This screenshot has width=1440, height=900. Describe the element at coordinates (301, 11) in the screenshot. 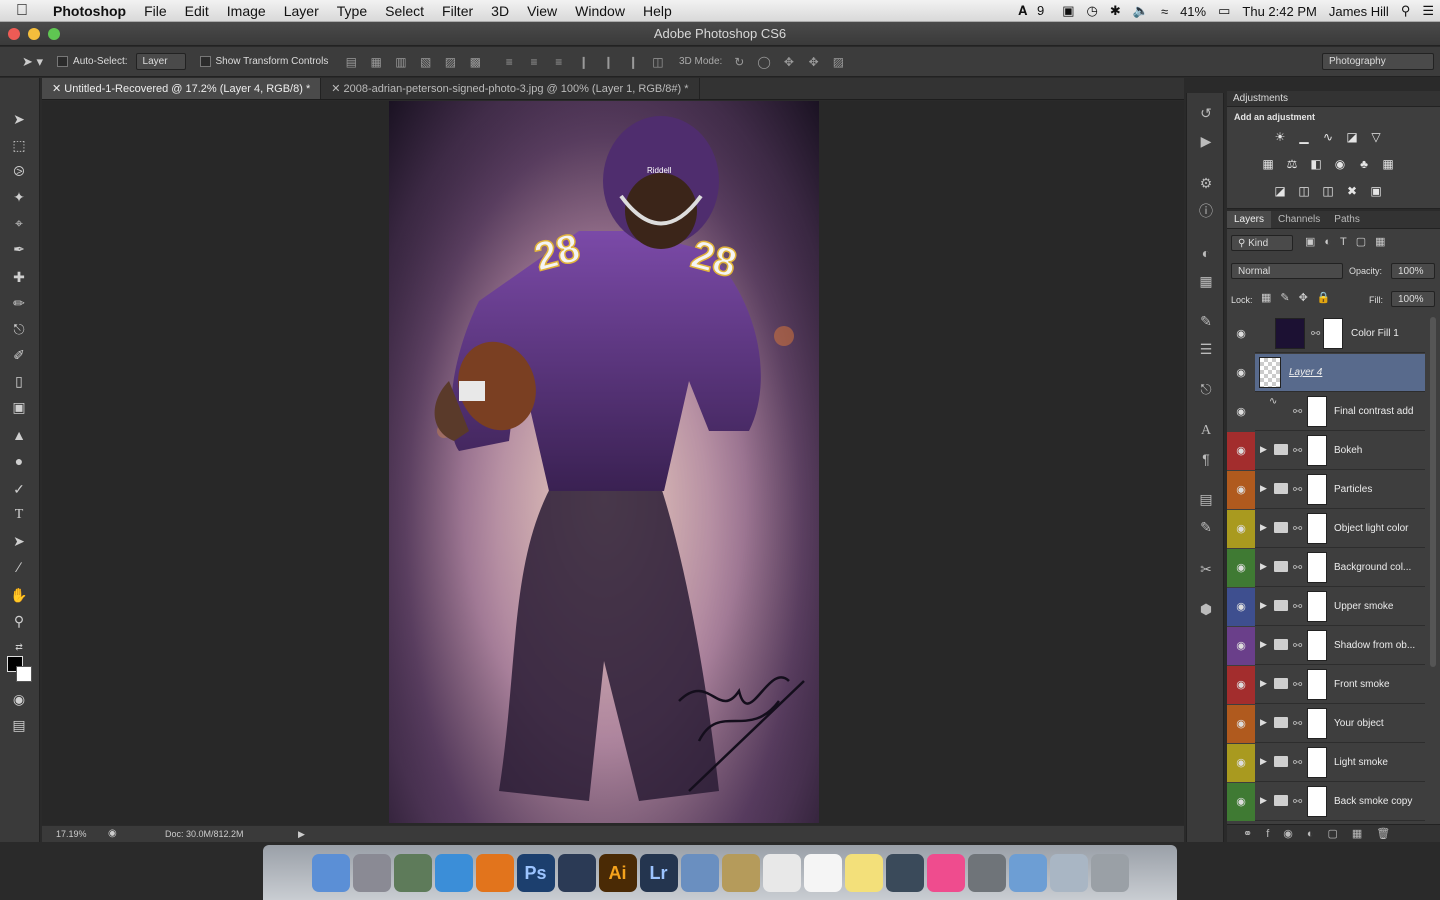

I see `menu-layer: Layer` at that location.